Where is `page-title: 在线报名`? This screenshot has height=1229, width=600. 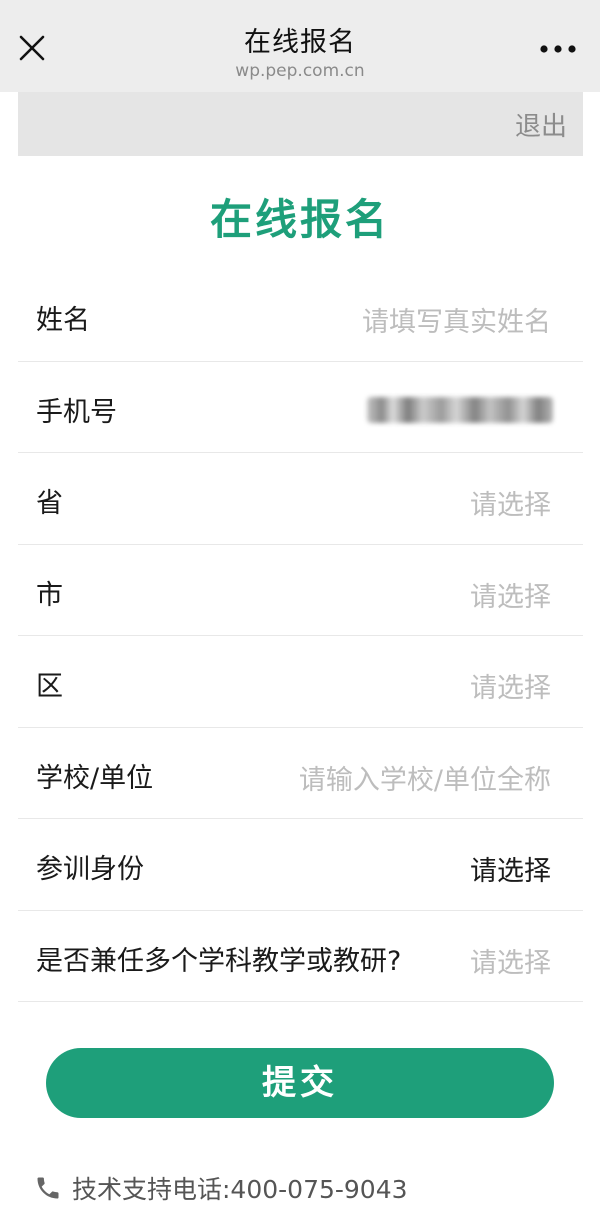 page-title: 在线报名 is located at coordinates (299, 219).